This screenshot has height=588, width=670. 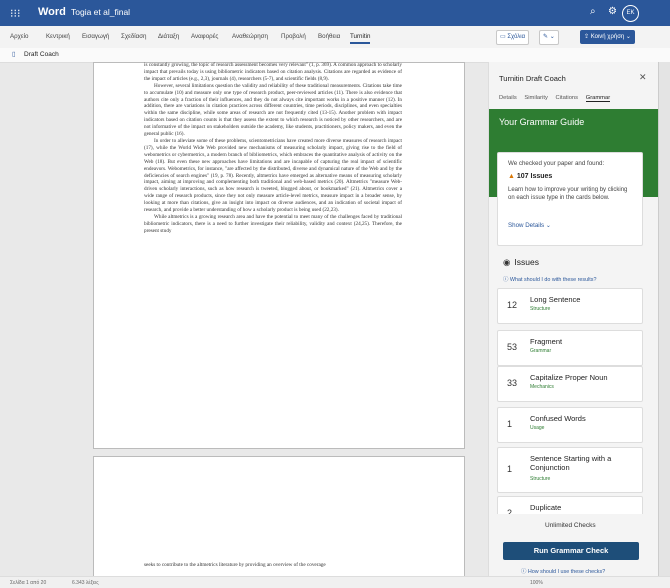 What do you see at coordinates (58, 36) in the screenshot?
I see `tab-home: Κεντρική` at bounding box center [58, 36].